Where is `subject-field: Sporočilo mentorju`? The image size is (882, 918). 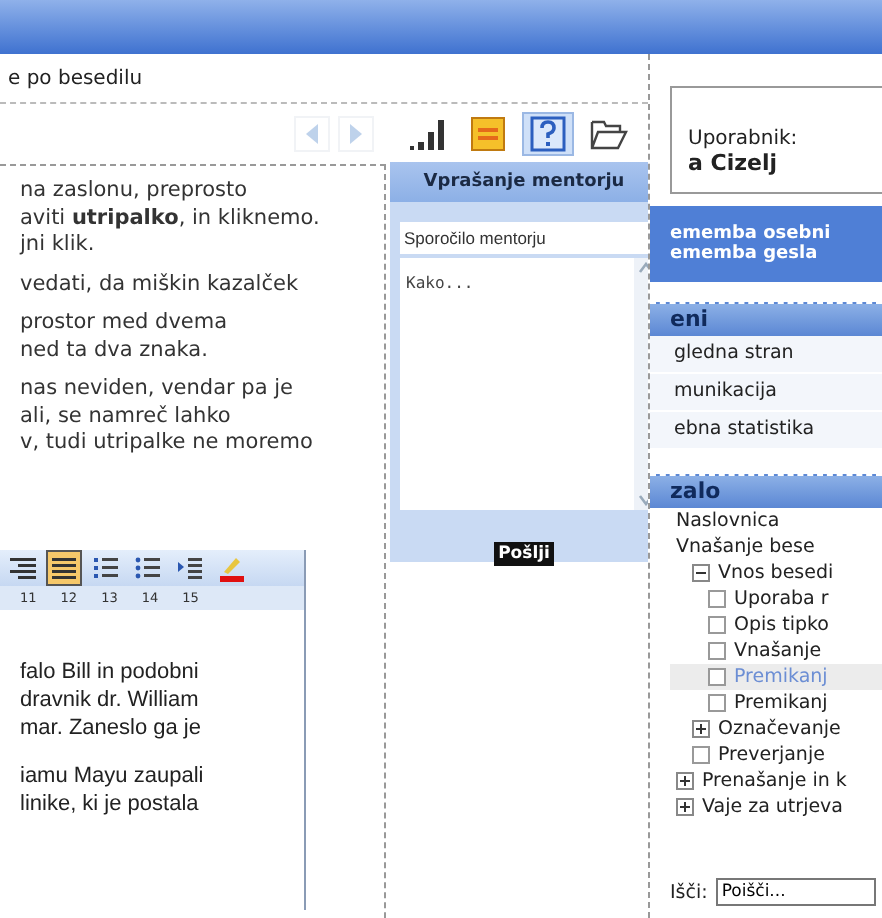 subject-field: Sporočilo mentorju is located at coordinates (524, 238).